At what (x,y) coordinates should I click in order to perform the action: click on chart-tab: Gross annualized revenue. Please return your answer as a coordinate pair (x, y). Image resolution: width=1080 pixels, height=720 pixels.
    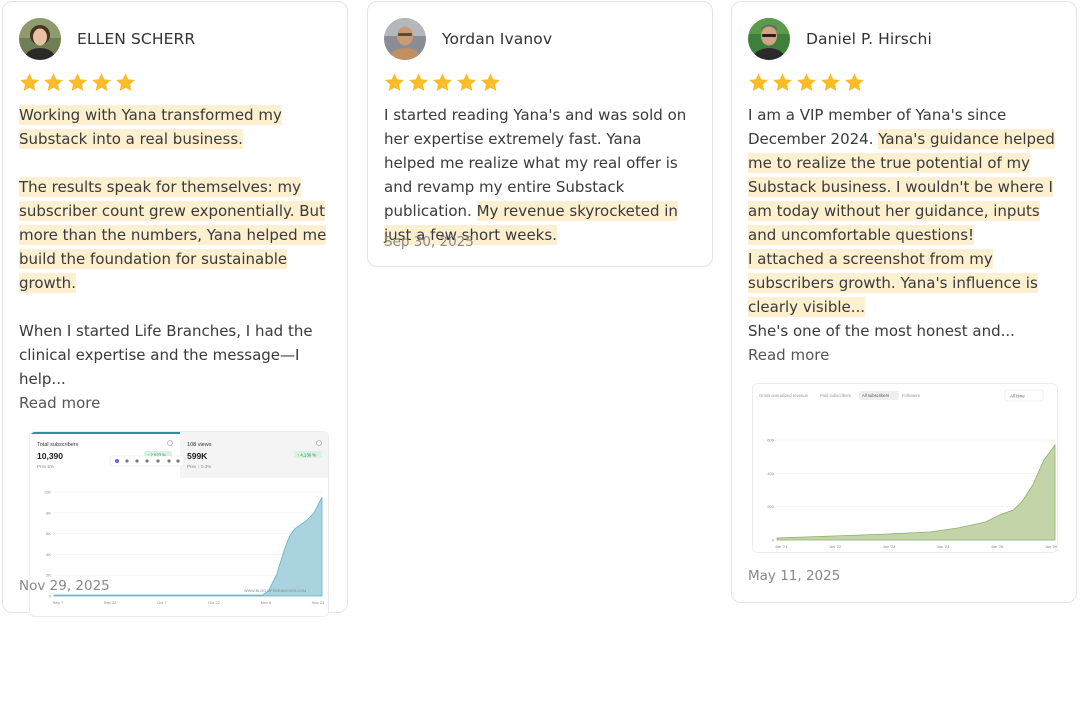
    Looking at the image, I should click on (784, 395).